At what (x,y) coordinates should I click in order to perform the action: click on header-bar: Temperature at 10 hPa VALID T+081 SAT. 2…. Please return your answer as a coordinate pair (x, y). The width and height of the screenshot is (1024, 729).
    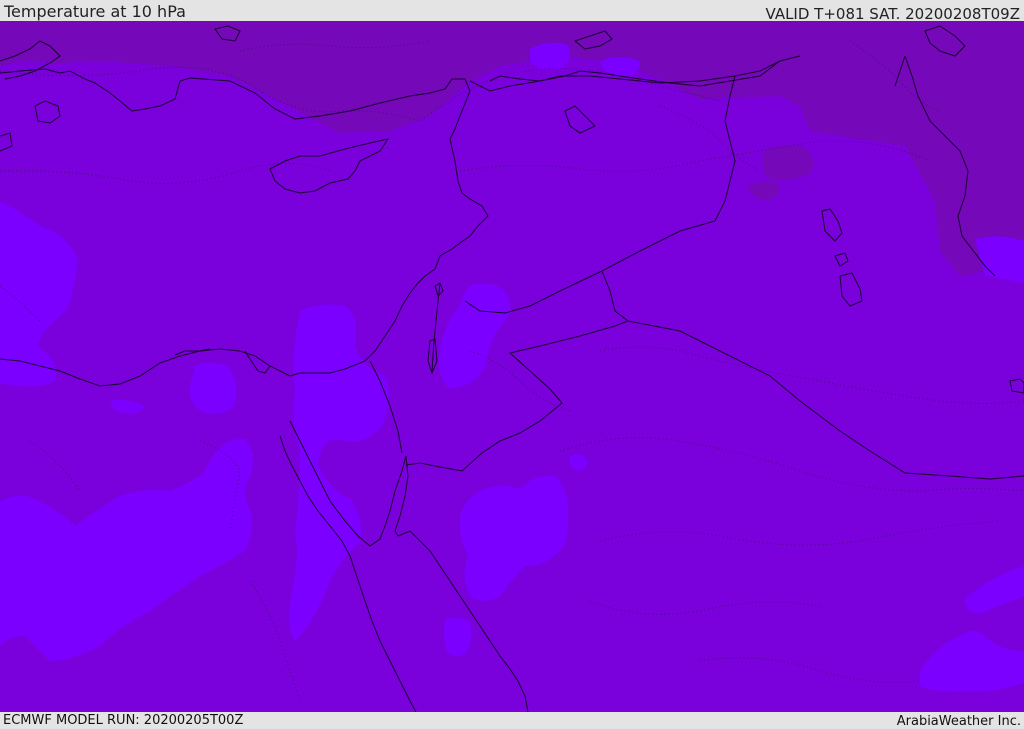
    Looking at the image, I should click on (512, 11).